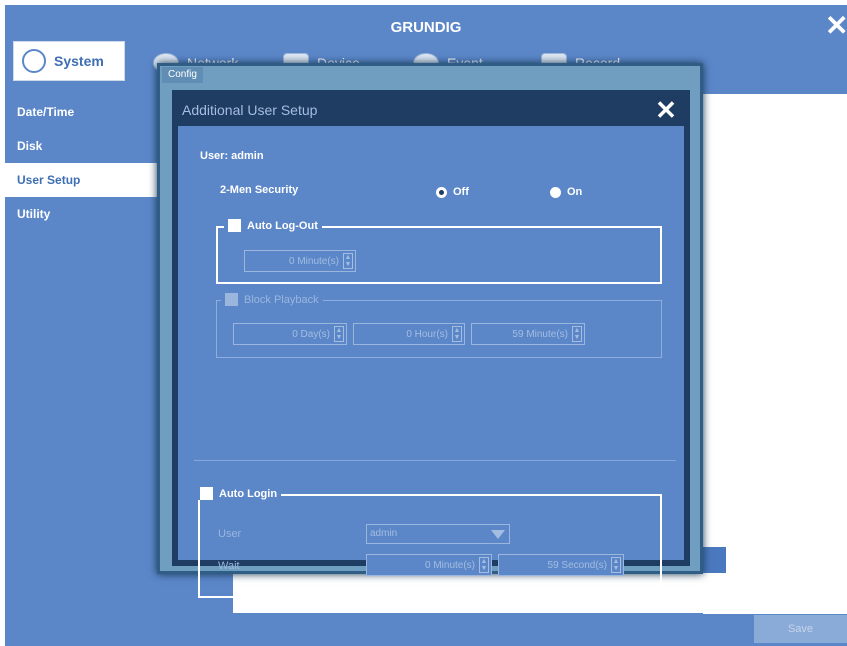 The image size is (847, 646). Describe the element at coordinates (427, 334) in the screenshot. I see `stepper-value: 0 Hour(s)` at that location.